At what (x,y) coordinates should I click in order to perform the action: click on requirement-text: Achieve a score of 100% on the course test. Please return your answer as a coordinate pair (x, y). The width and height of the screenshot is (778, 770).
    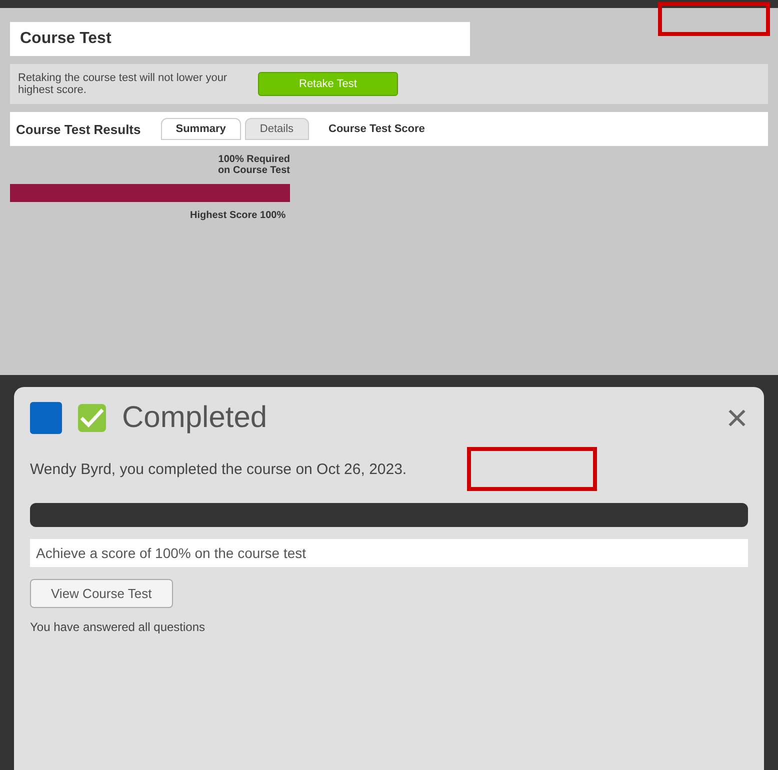
    Looking at the image, I should click on (389, 553).